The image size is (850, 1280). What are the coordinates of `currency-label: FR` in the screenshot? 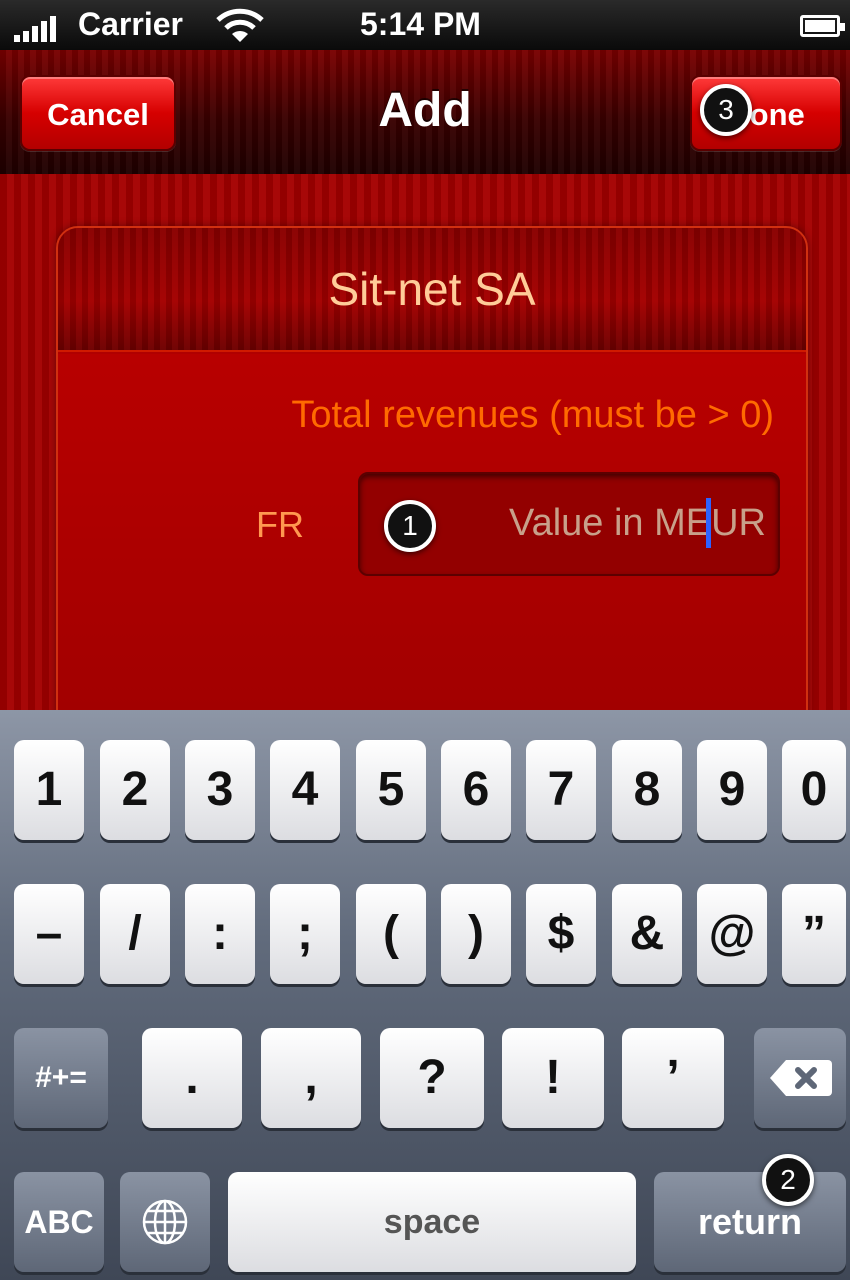 It's located at (280, 524).